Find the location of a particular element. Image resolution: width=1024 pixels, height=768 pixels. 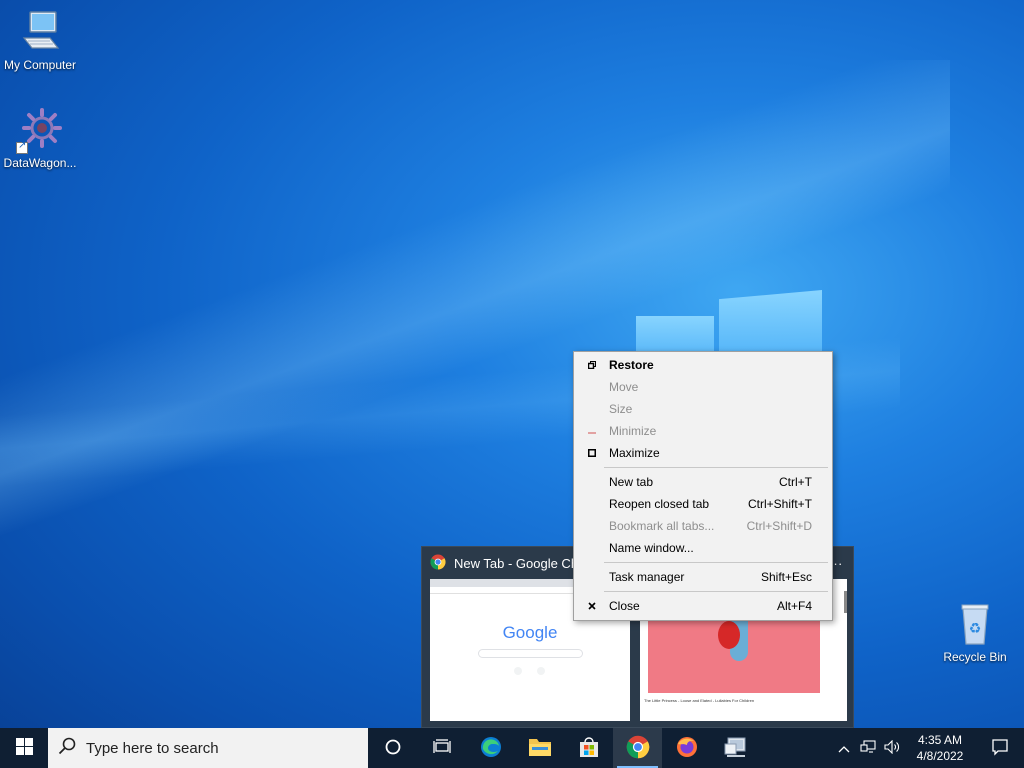

edge-button is located at coordinates (490, 748).